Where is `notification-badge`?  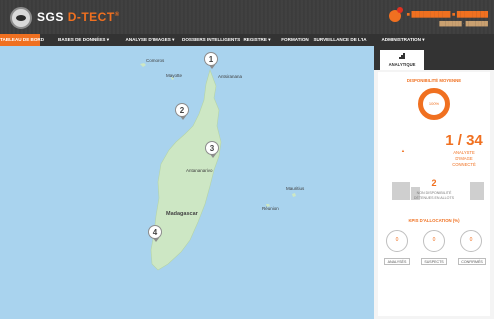 notification-badge is located at coordinates (400, 10).